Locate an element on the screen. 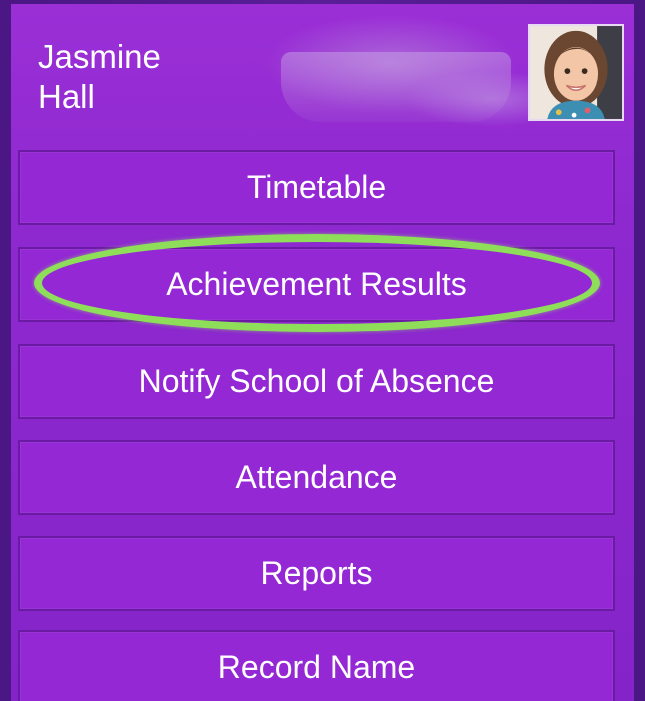 This screenshot has width=645, height=701. student-photo-icon is located at coordinates (576, 72).